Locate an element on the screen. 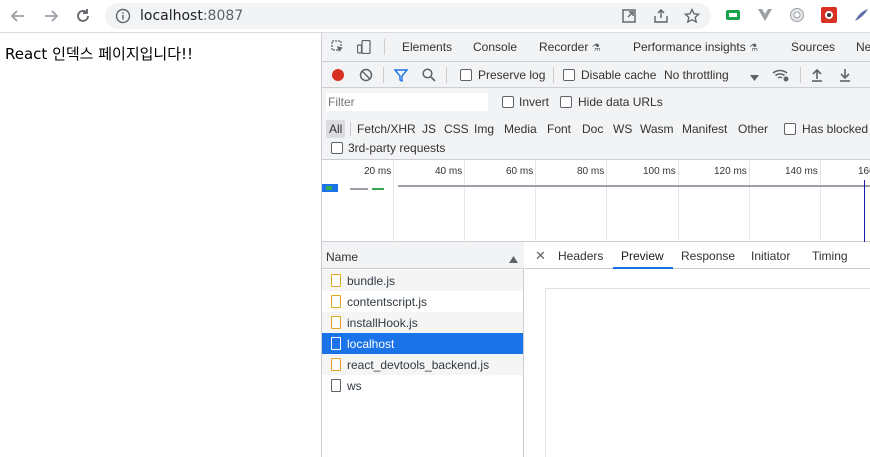 The width and height of the screenshot is (870, 457). websocket-file-icon is located at coordinates (336, 385).